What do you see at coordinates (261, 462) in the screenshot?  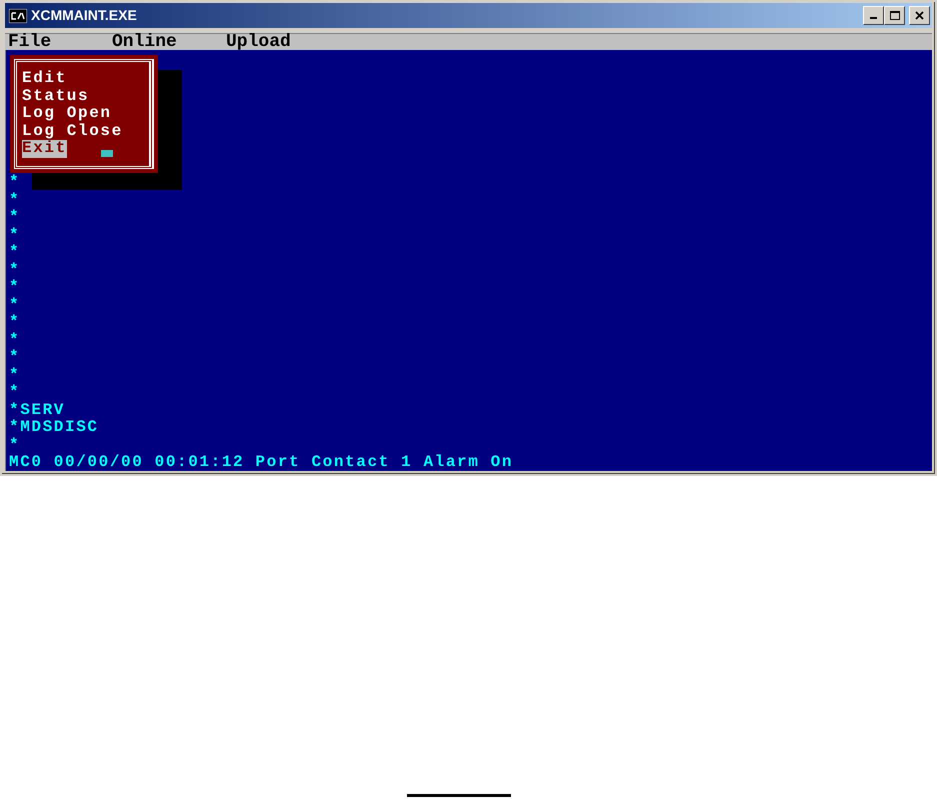 I see `console-line: MC0 00/00/00 00:01:12 Port Contact 1 Alarm On` at bounding box center [261, 462].